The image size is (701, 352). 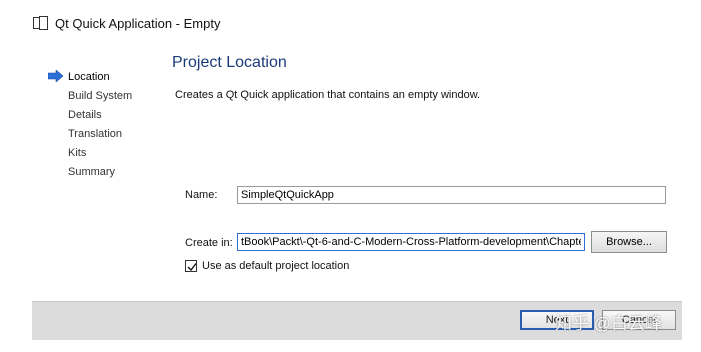 I want to click on create-in-label: Create in:, so click(x=209, y=243).